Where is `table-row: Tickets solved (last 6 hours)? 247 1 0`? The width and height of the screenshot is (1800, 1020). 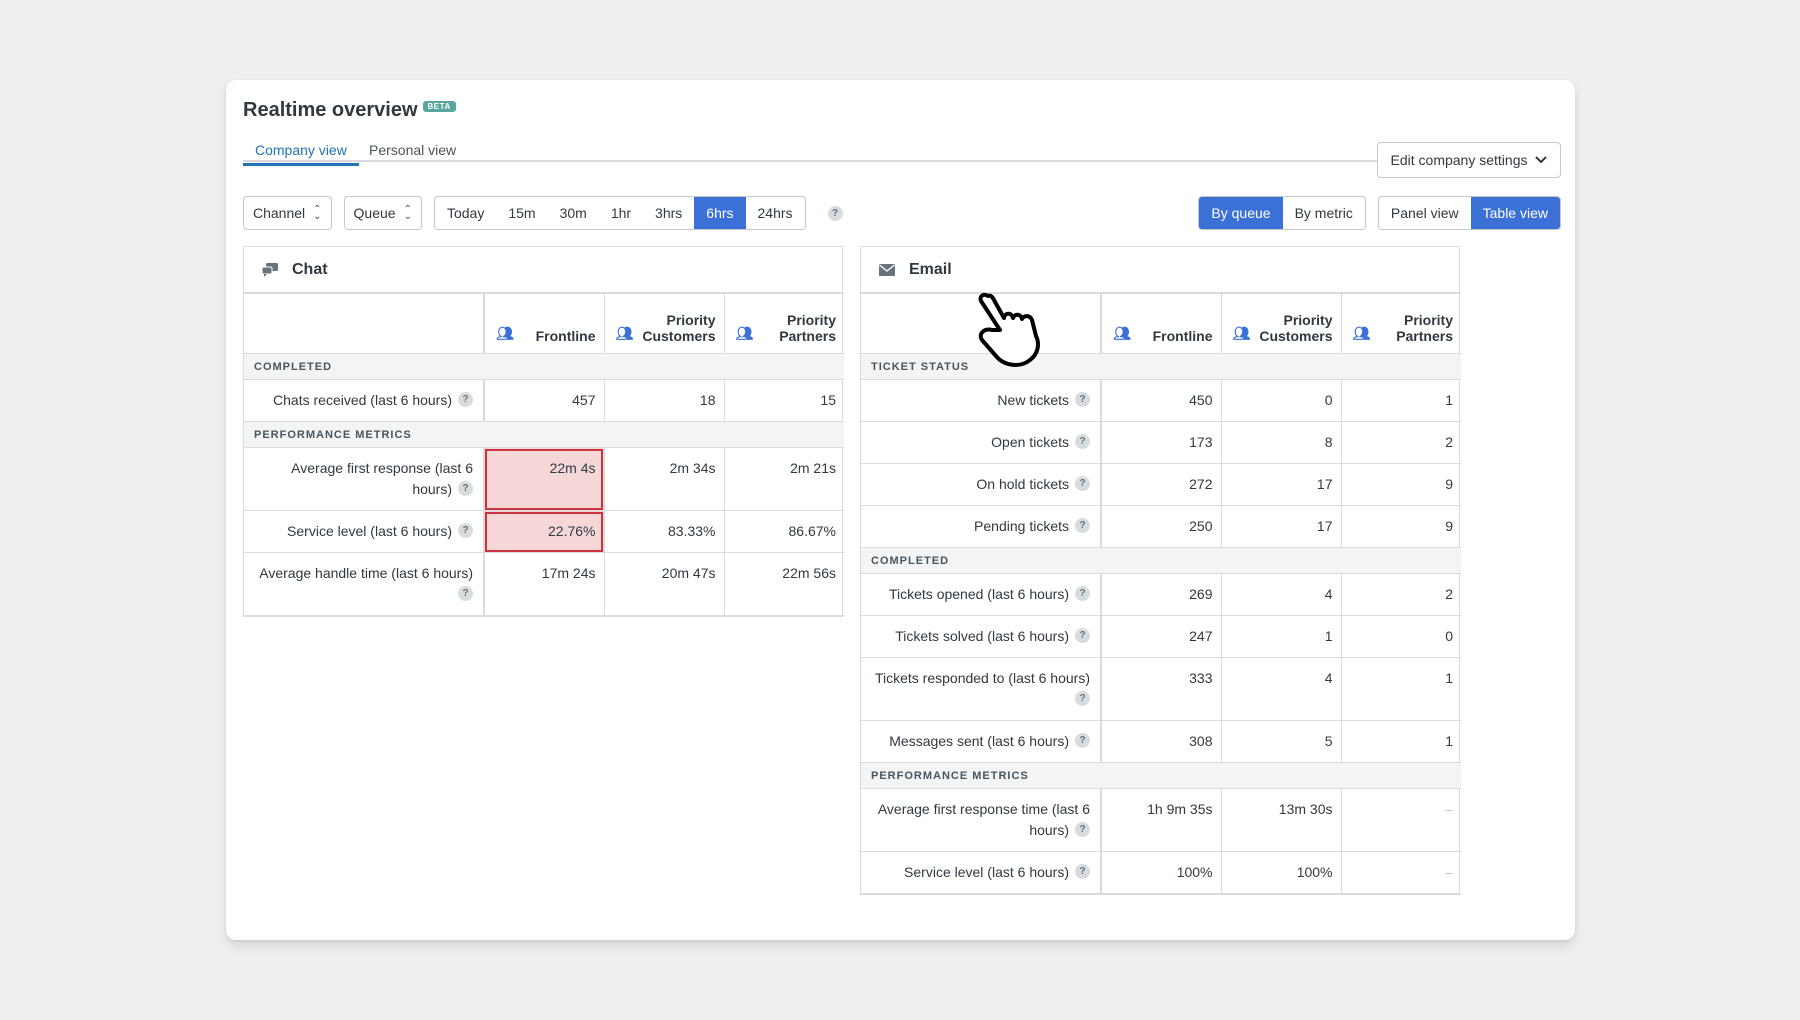
table-row: Tickets solved (last 6 hours)? 247 1 0 is located at coordinates (1161, 636).